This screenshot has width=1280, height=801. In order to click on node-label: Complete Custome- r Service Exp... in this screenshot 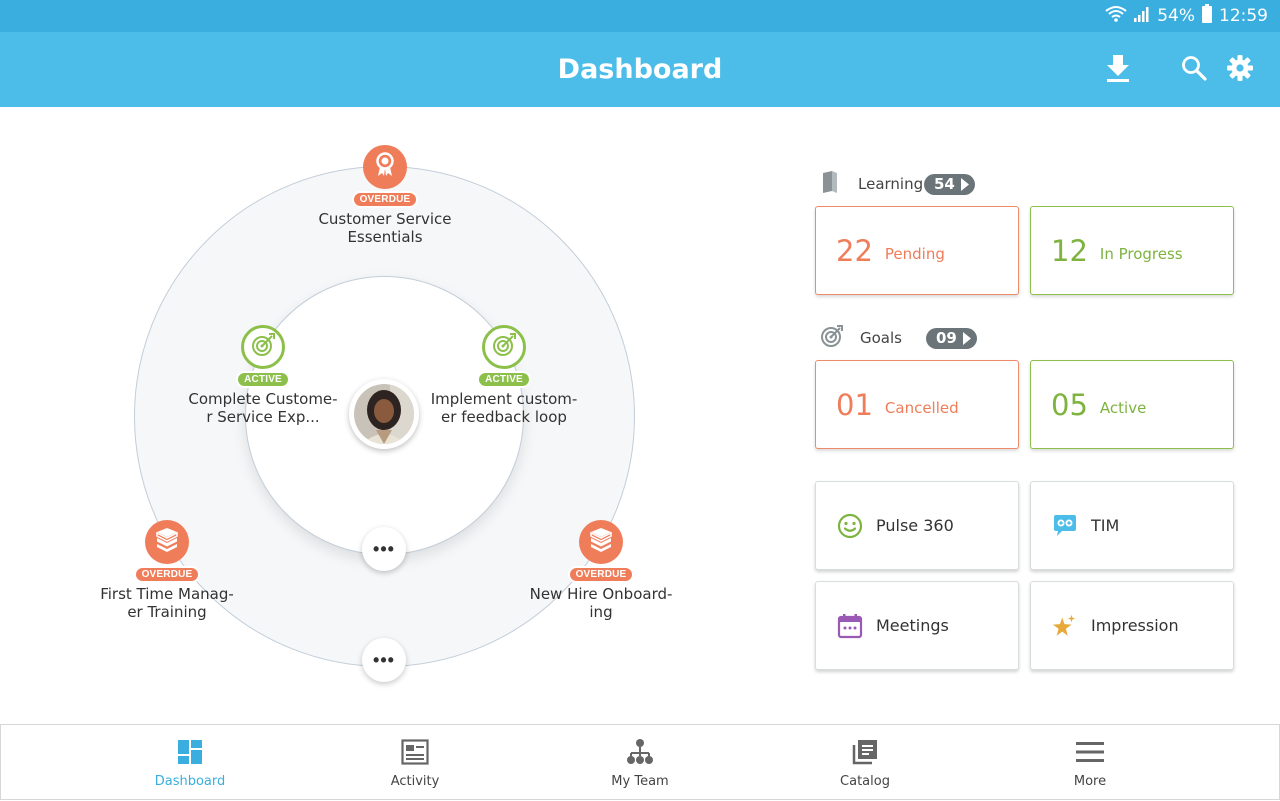, I will do `click(263, 408)`.